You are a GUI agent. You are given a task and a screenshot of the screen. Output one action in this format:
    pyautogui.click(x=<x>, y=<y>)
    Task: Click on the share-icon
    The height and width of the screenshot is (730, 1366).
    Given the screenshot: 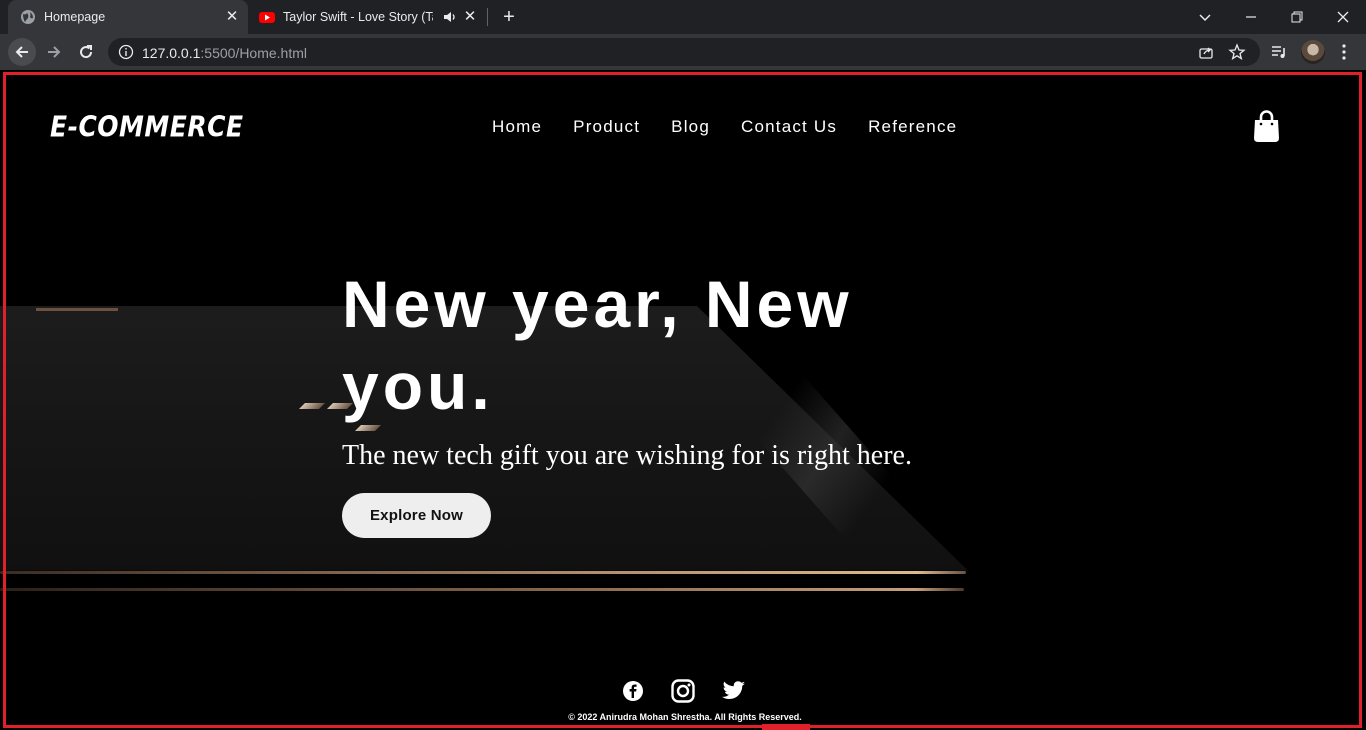 What is the action you would take?
    pyautogui.click(x=1206, y=52)
    